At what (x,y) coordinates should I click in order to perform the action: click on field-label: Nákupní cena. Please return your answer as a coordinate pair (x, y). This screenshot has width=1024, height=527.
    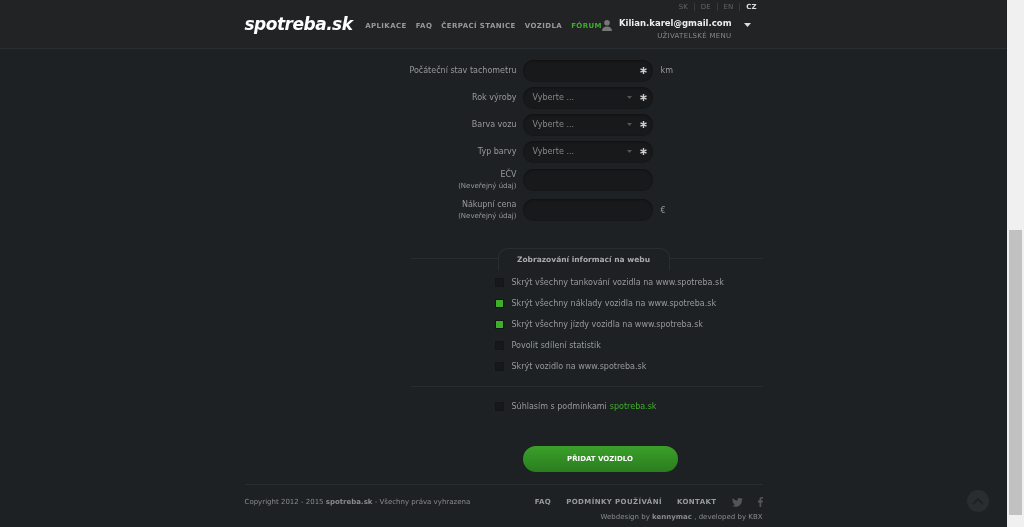
    Looking at the image, I should click on (489, 204).